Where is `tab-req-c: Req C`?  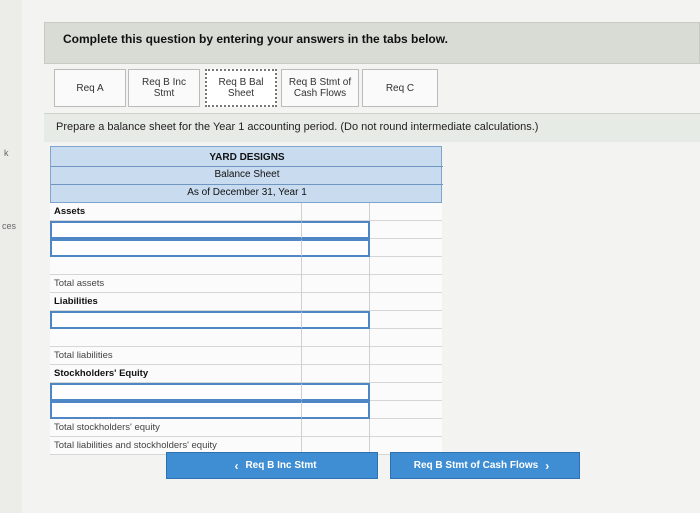 tab-req-c: Req C is located at coordinates (400, 88).